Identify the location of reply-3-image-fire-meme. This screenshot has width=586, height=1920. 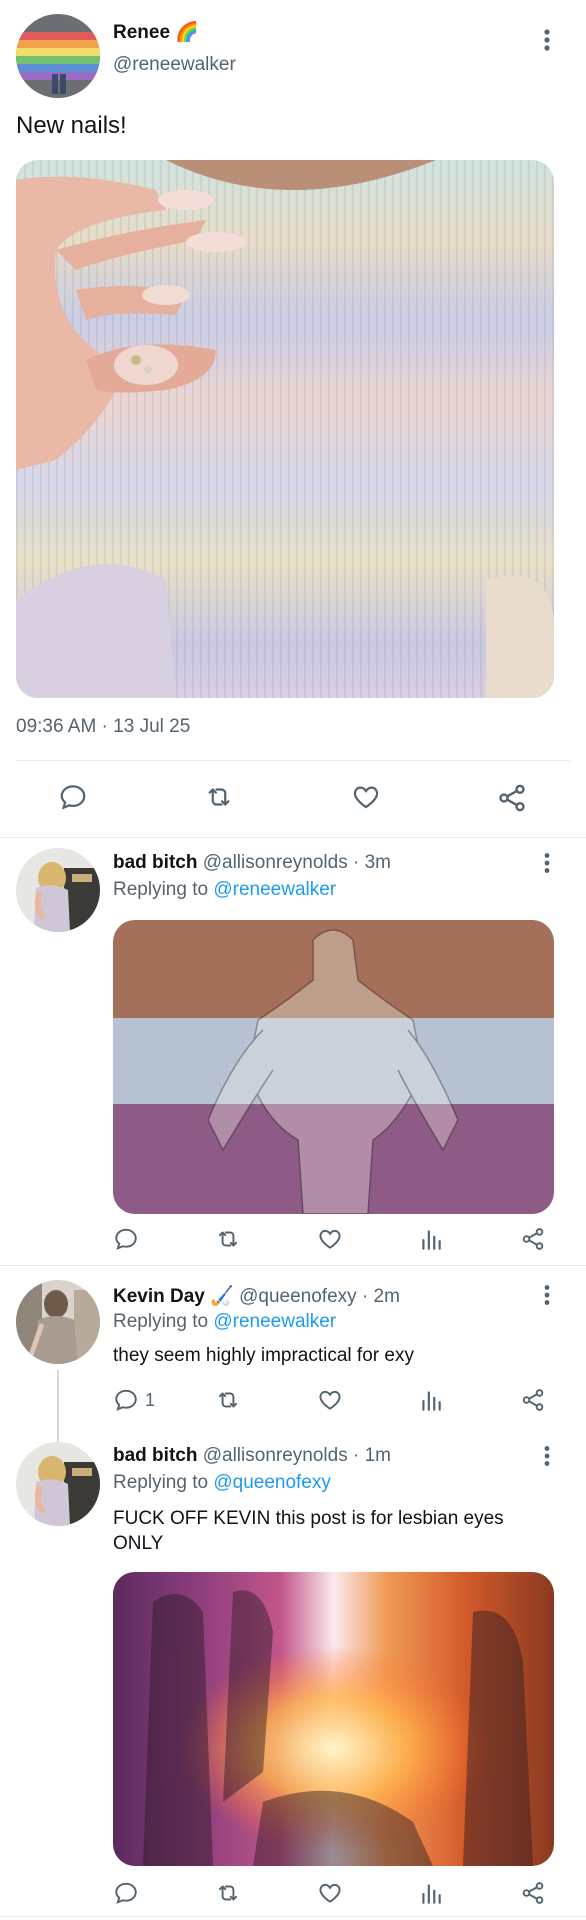
(333, 1719).